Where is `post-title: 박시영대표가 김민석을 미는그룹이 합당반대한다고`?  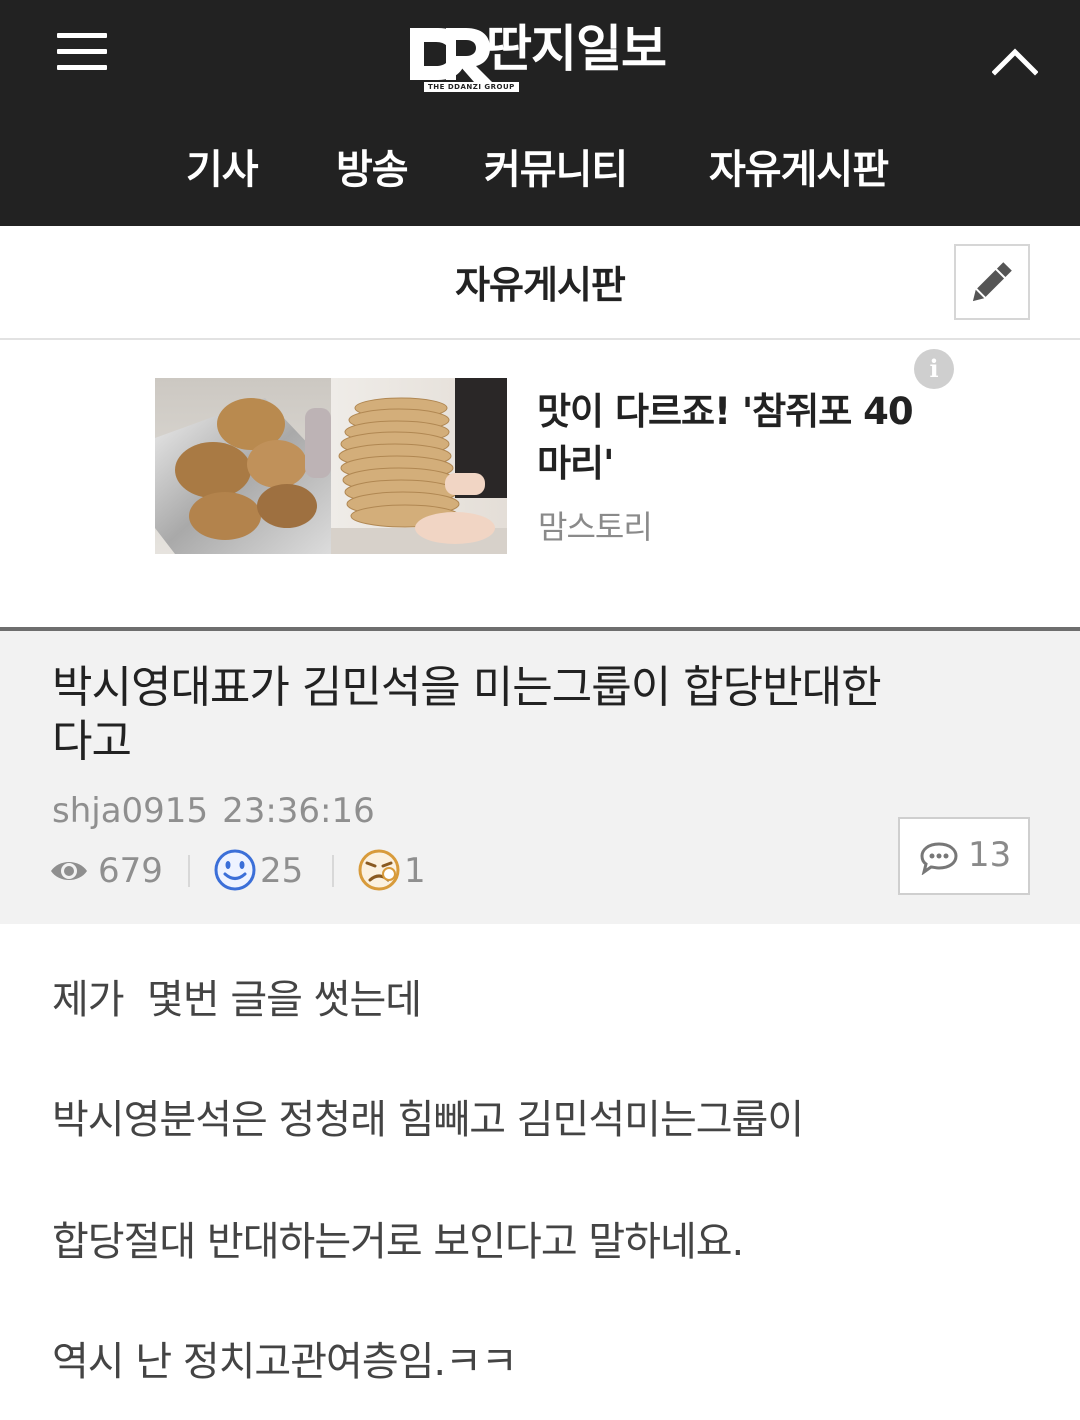 post-title: 박시영대표가 김민석을 미는그룹이 합당반대한다고 is located at coordinates (467, 714).